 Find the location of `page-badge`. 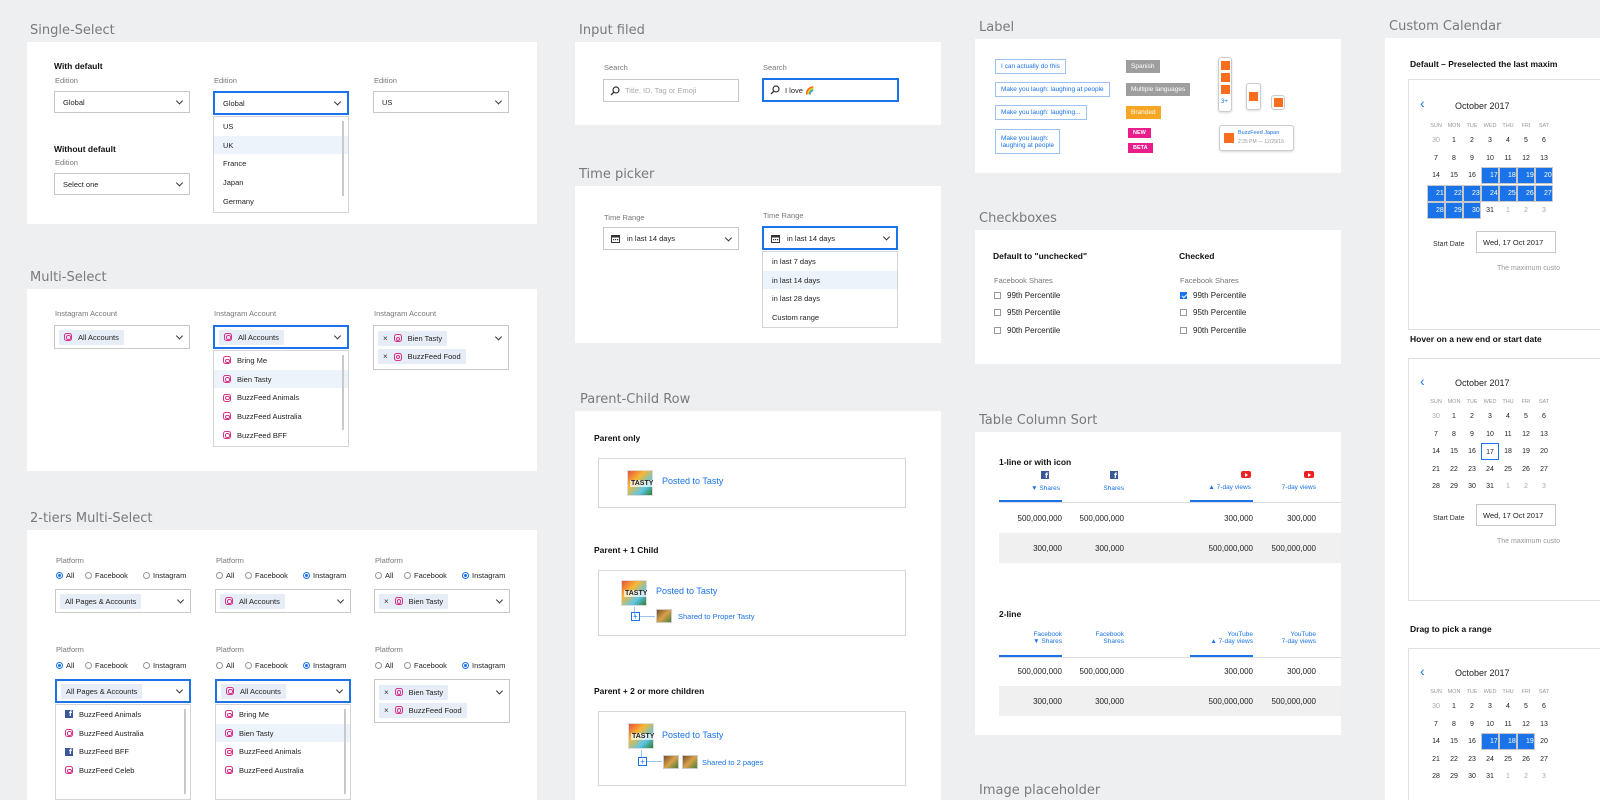

page-badge is located at coordinates (1278, 102).